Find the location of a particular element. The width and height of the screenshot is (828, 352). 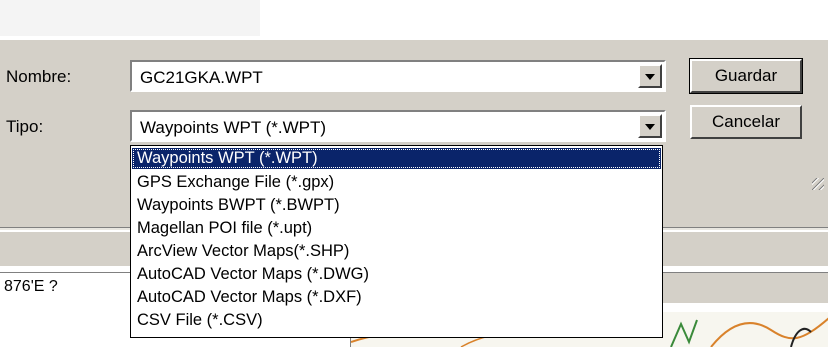

trail-line is located at coordinates (684, 333).